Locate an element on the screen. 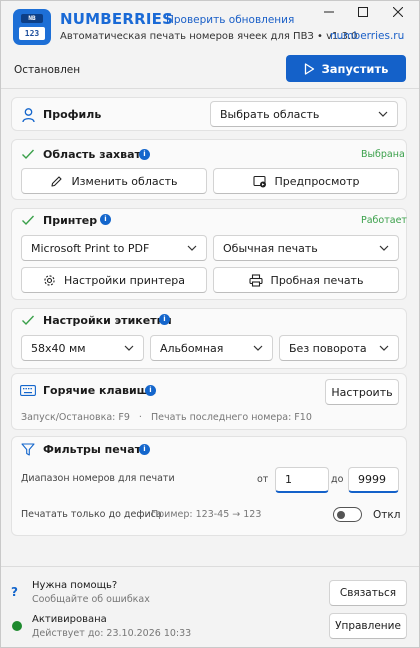 Image resolution: width=420 pixels, height=648 pixels. app-title: NUMBERRIES is located at coordinates (117, 19).